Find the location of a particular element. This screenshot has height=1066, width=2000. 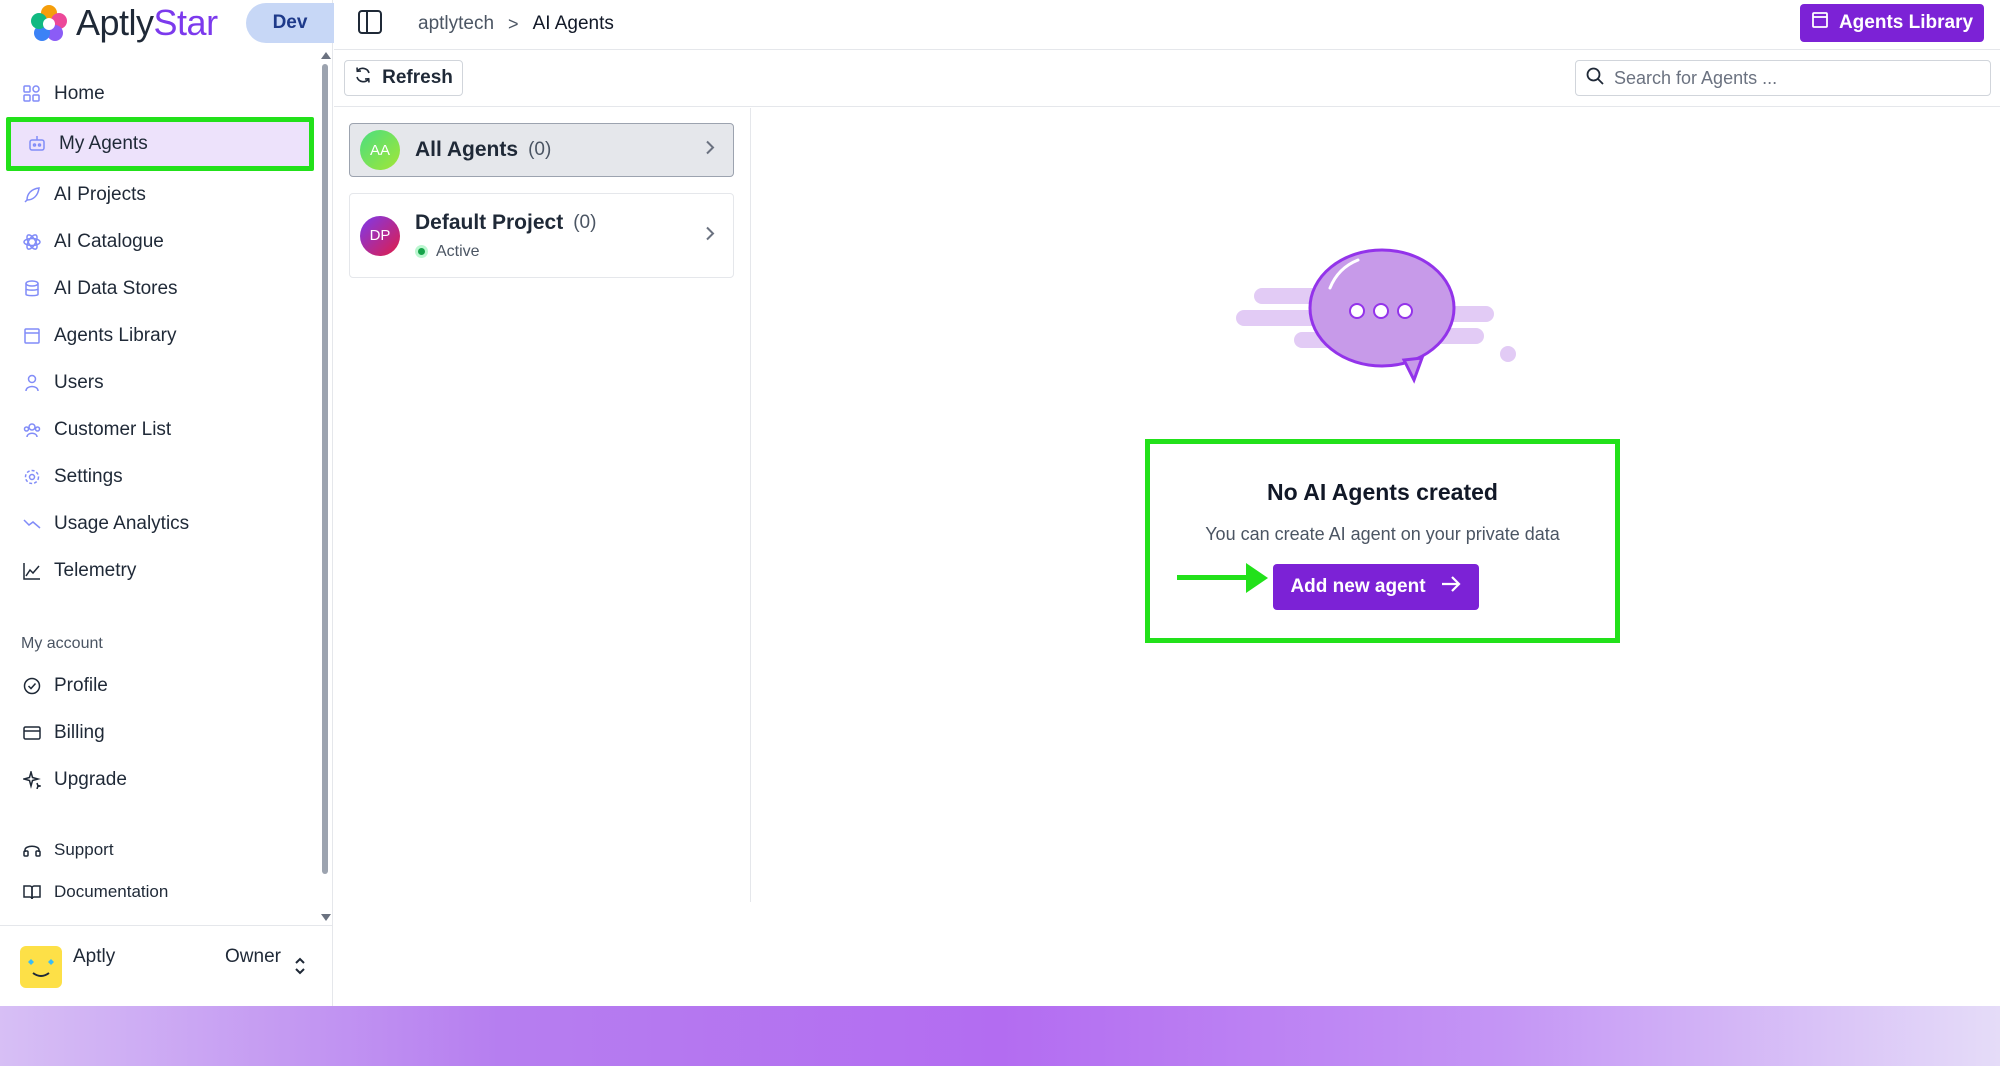

chart-icon is located at coordinates (32, 571).